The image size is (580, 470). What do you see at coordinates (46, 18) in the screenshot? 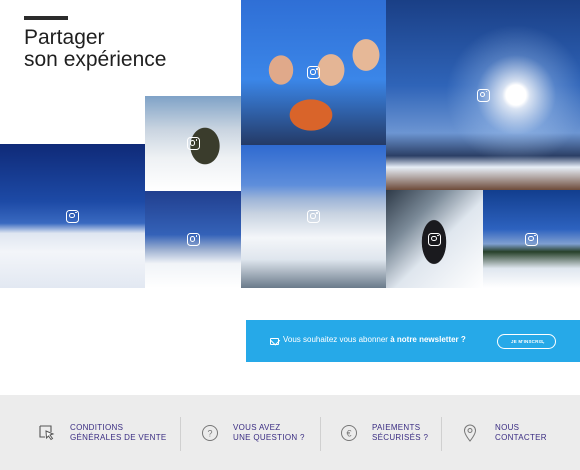
I see `title-accent-bar` at bounding box center [46, 18].